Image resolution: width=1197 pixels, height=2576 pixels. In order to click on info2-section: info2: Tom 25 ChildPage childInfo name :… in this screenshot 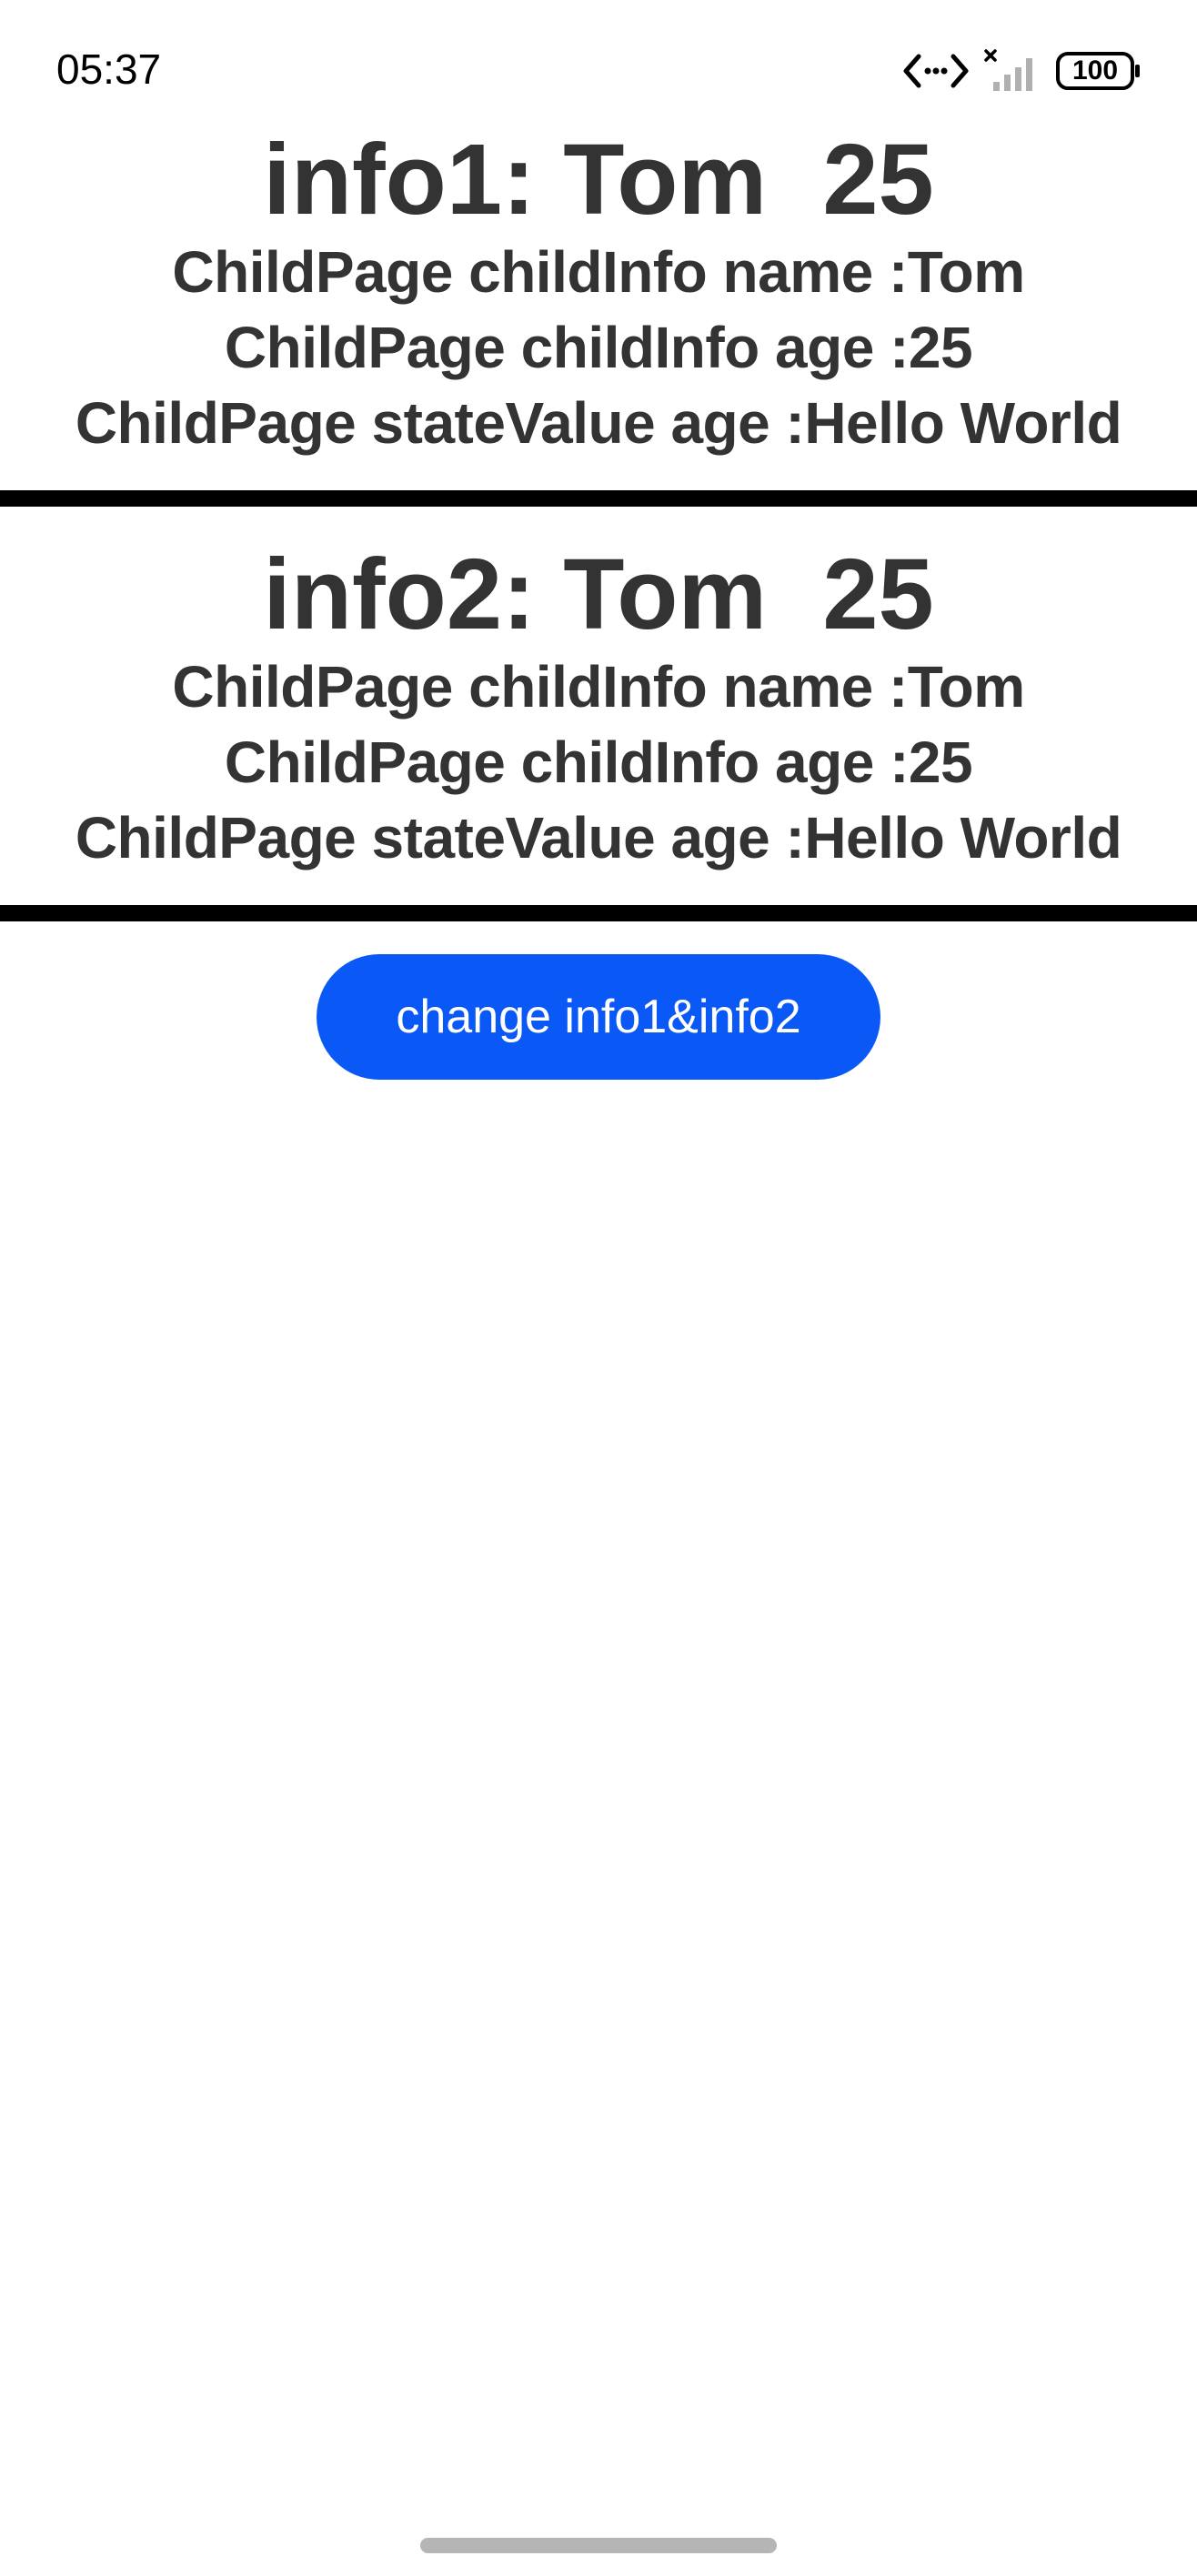, I will do `click(598, 708)`.